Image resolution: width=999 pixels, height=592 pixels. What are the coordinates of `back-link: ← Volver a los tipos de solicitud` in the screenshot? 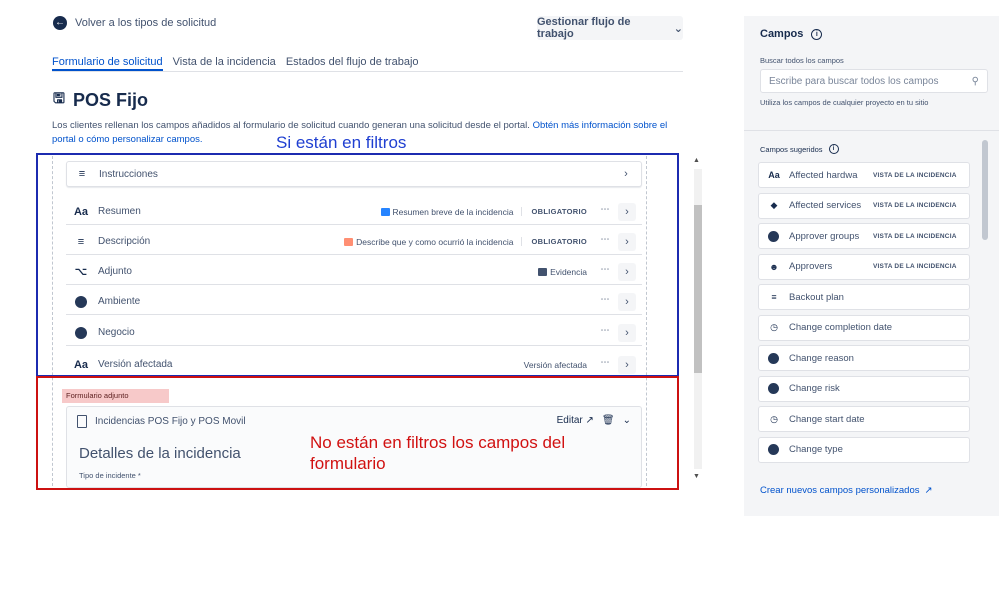 It's located at (134, 23).